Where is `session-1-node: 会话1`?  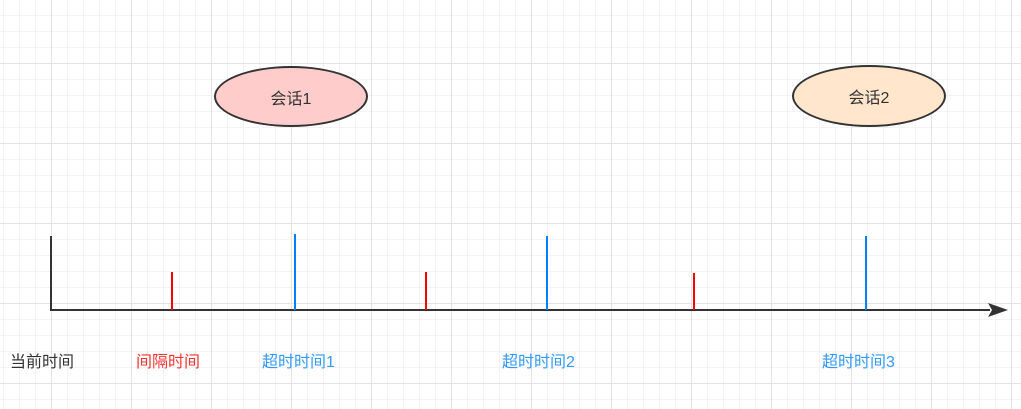
session-1-node: 会话1 is located at coordinates (291, 96).